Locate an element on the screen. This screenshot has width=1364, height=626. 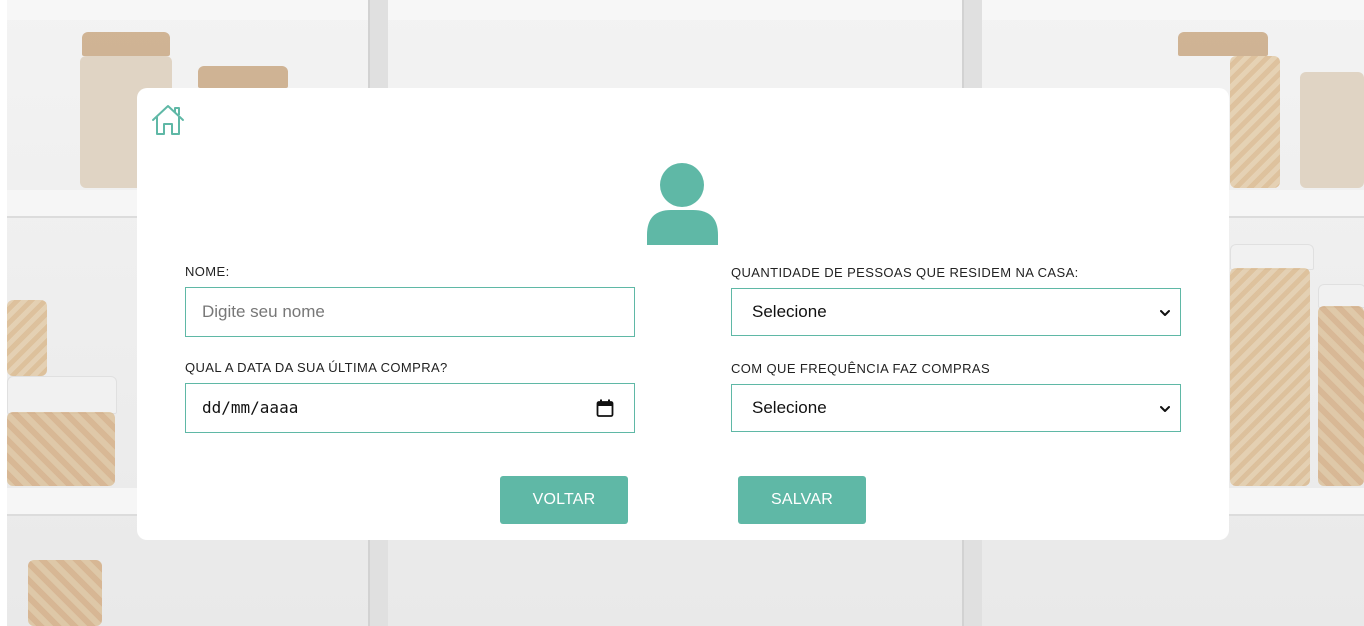
people-select: Selecione is located at coordinates (956, 312).